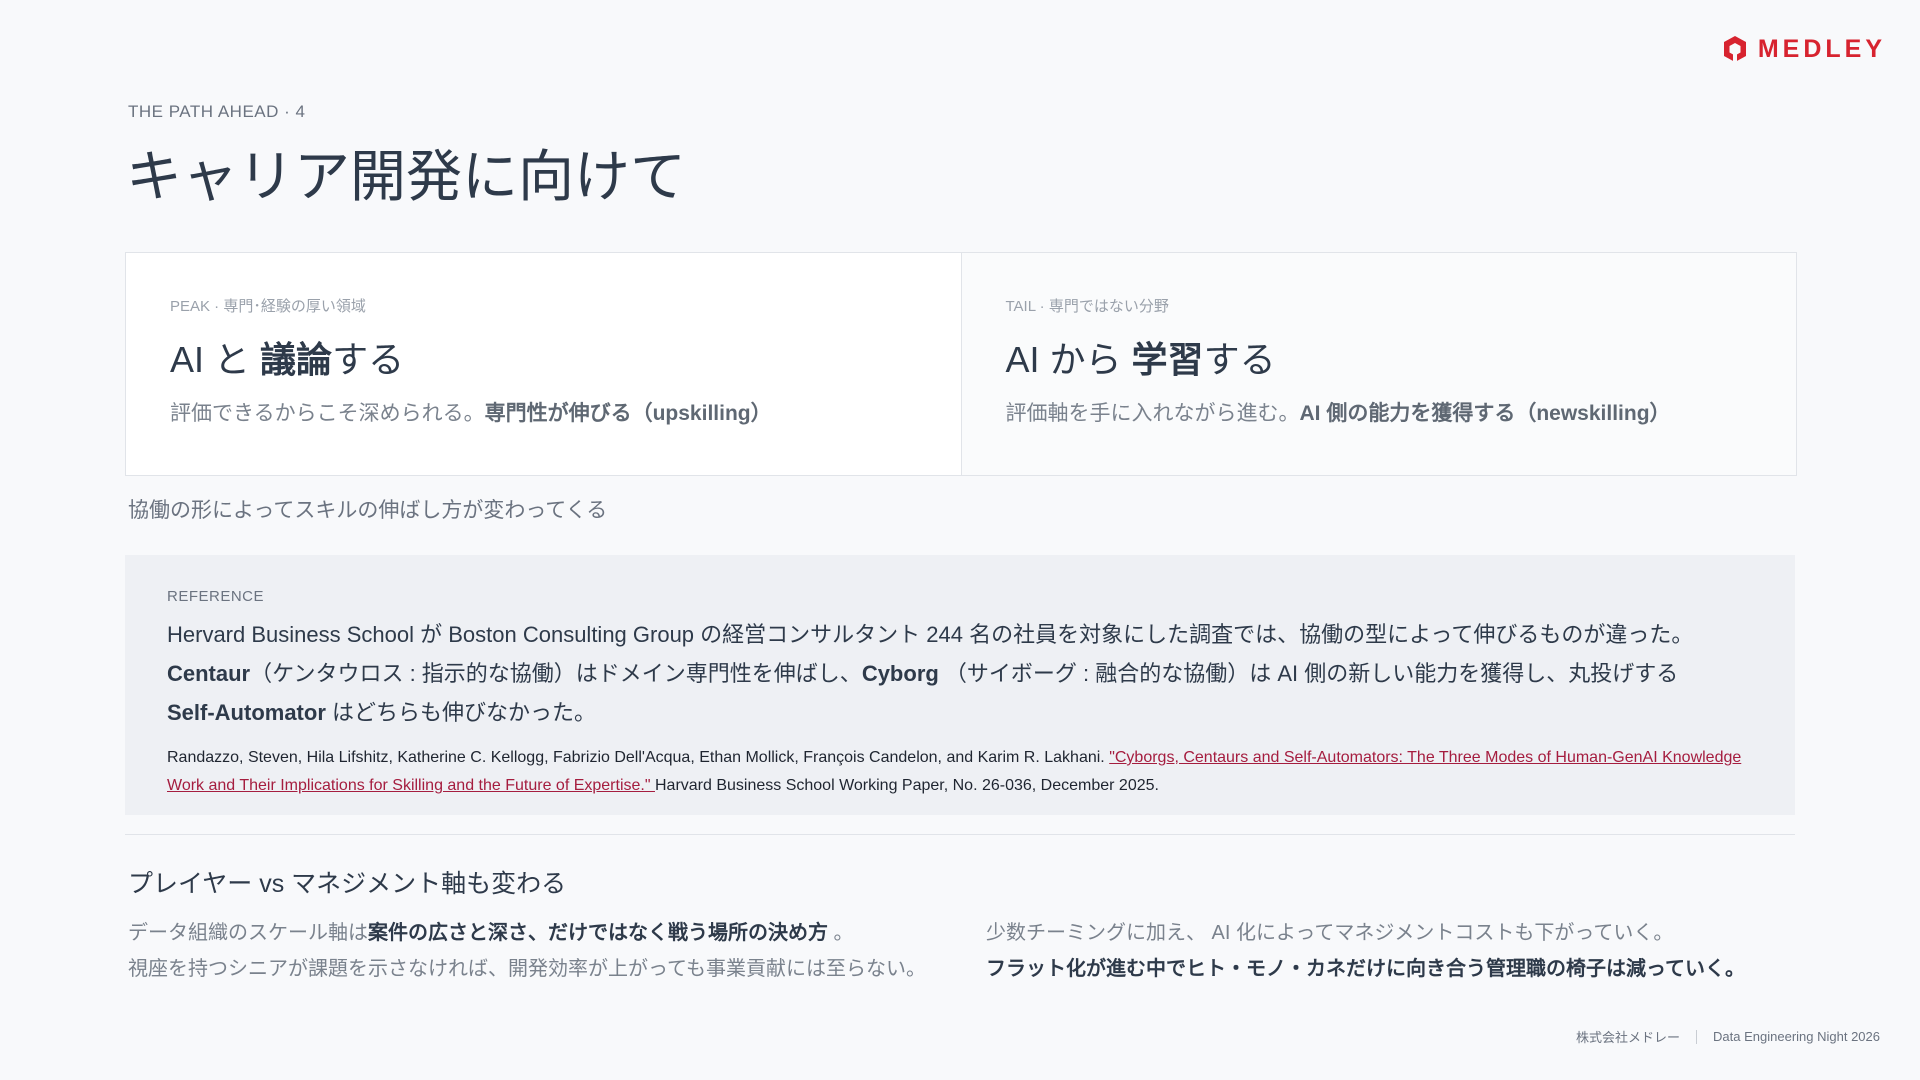 Image resolution: width=1920 pixels, height=1080 pixels. I want to click on card-eyebrow: TAIL · 専門ではない分野, so click(1087, 306).